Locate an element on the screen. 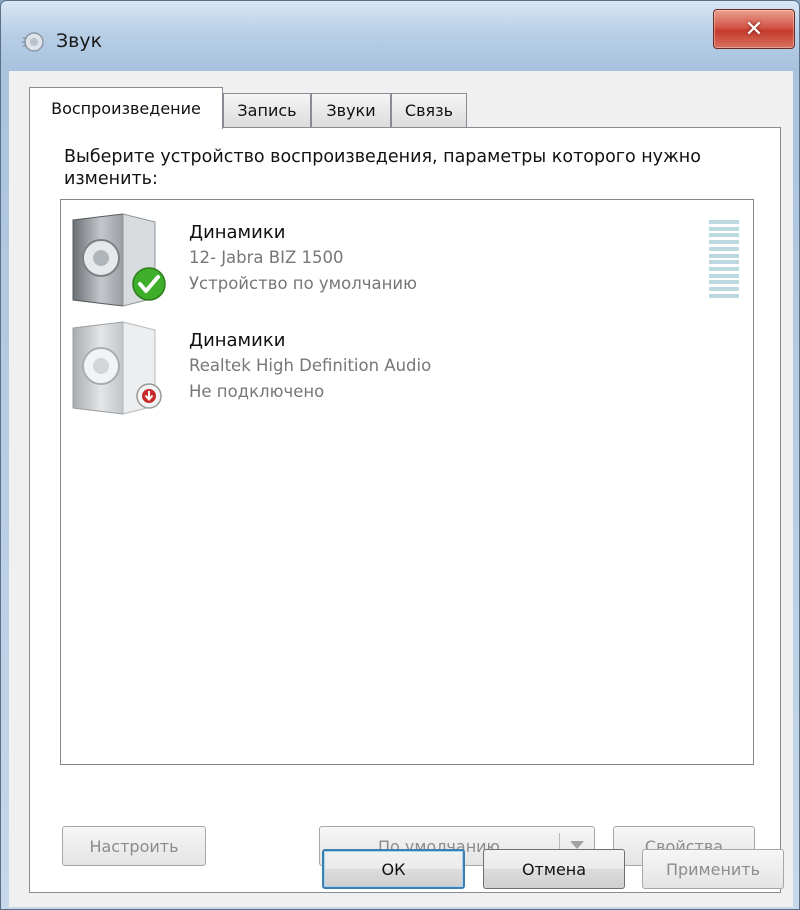 This screenshot has width=800, height=910. disconnected-icon is located at coordinates (149, 396).